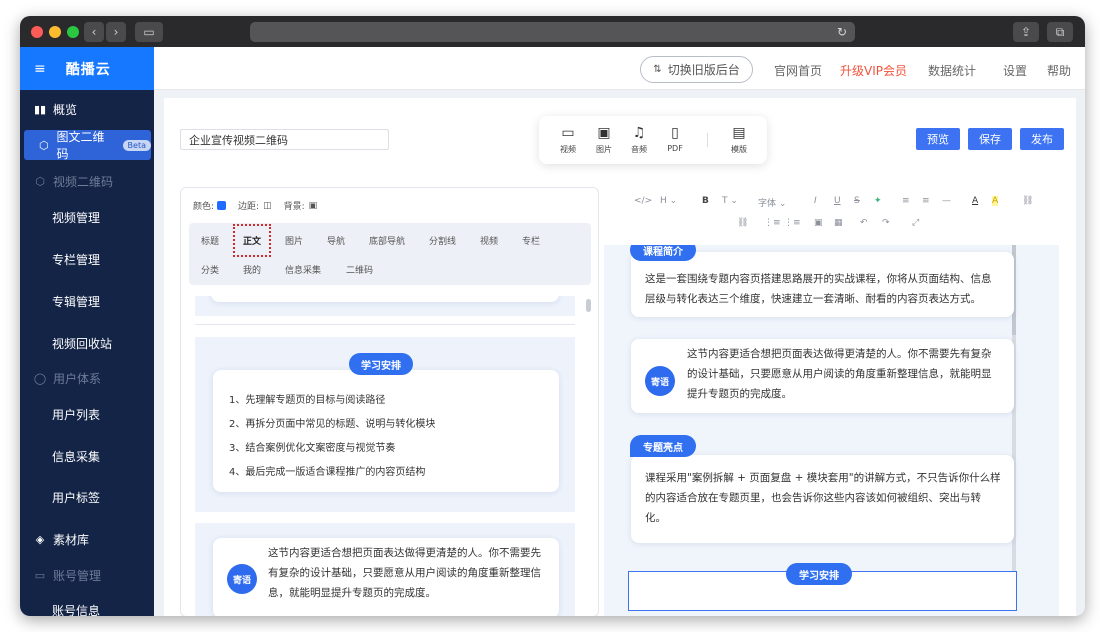 Image resolution: width=1100 pixels, height=632 pixels. Describe the element at coordinates (730, 201) in the screenshot. I see `font-size-select: T ⌄` at that location.